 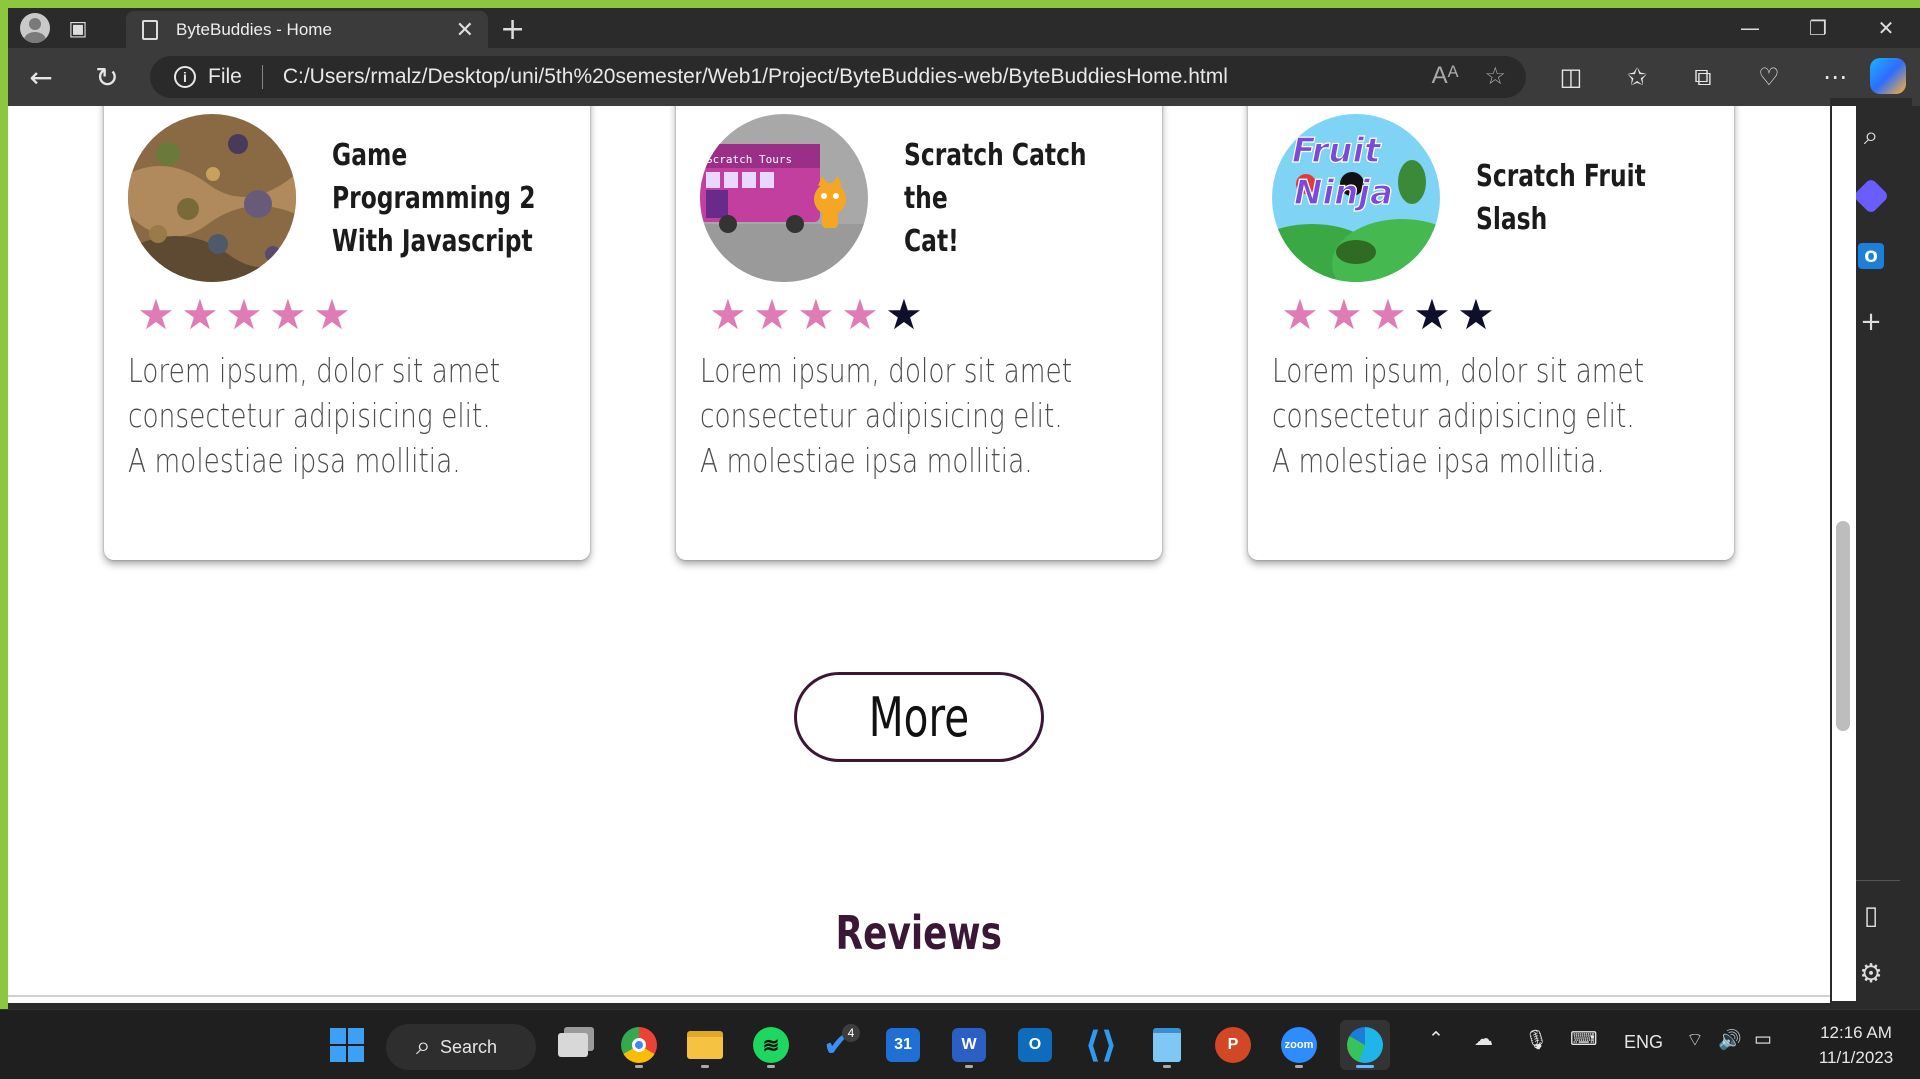 I want to click on collections-icon: ⧉, so click(x=1703, y=77).